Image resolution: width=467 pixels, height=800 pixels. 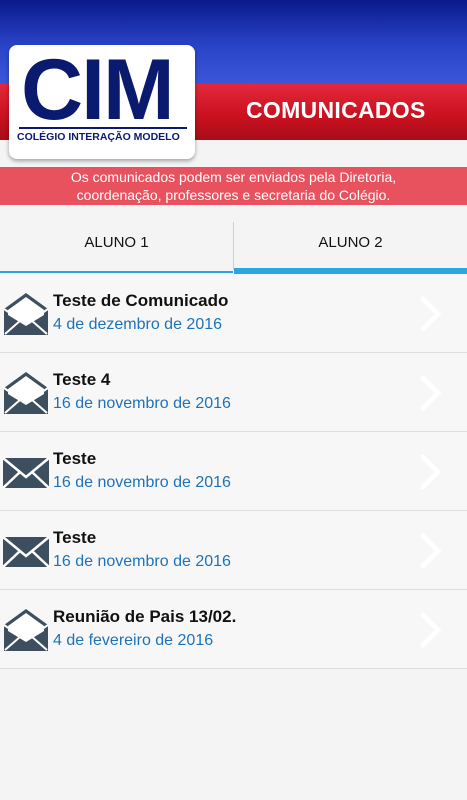 I want to click on message-title: Teste de Comunicado, so click(x=141, y=300).